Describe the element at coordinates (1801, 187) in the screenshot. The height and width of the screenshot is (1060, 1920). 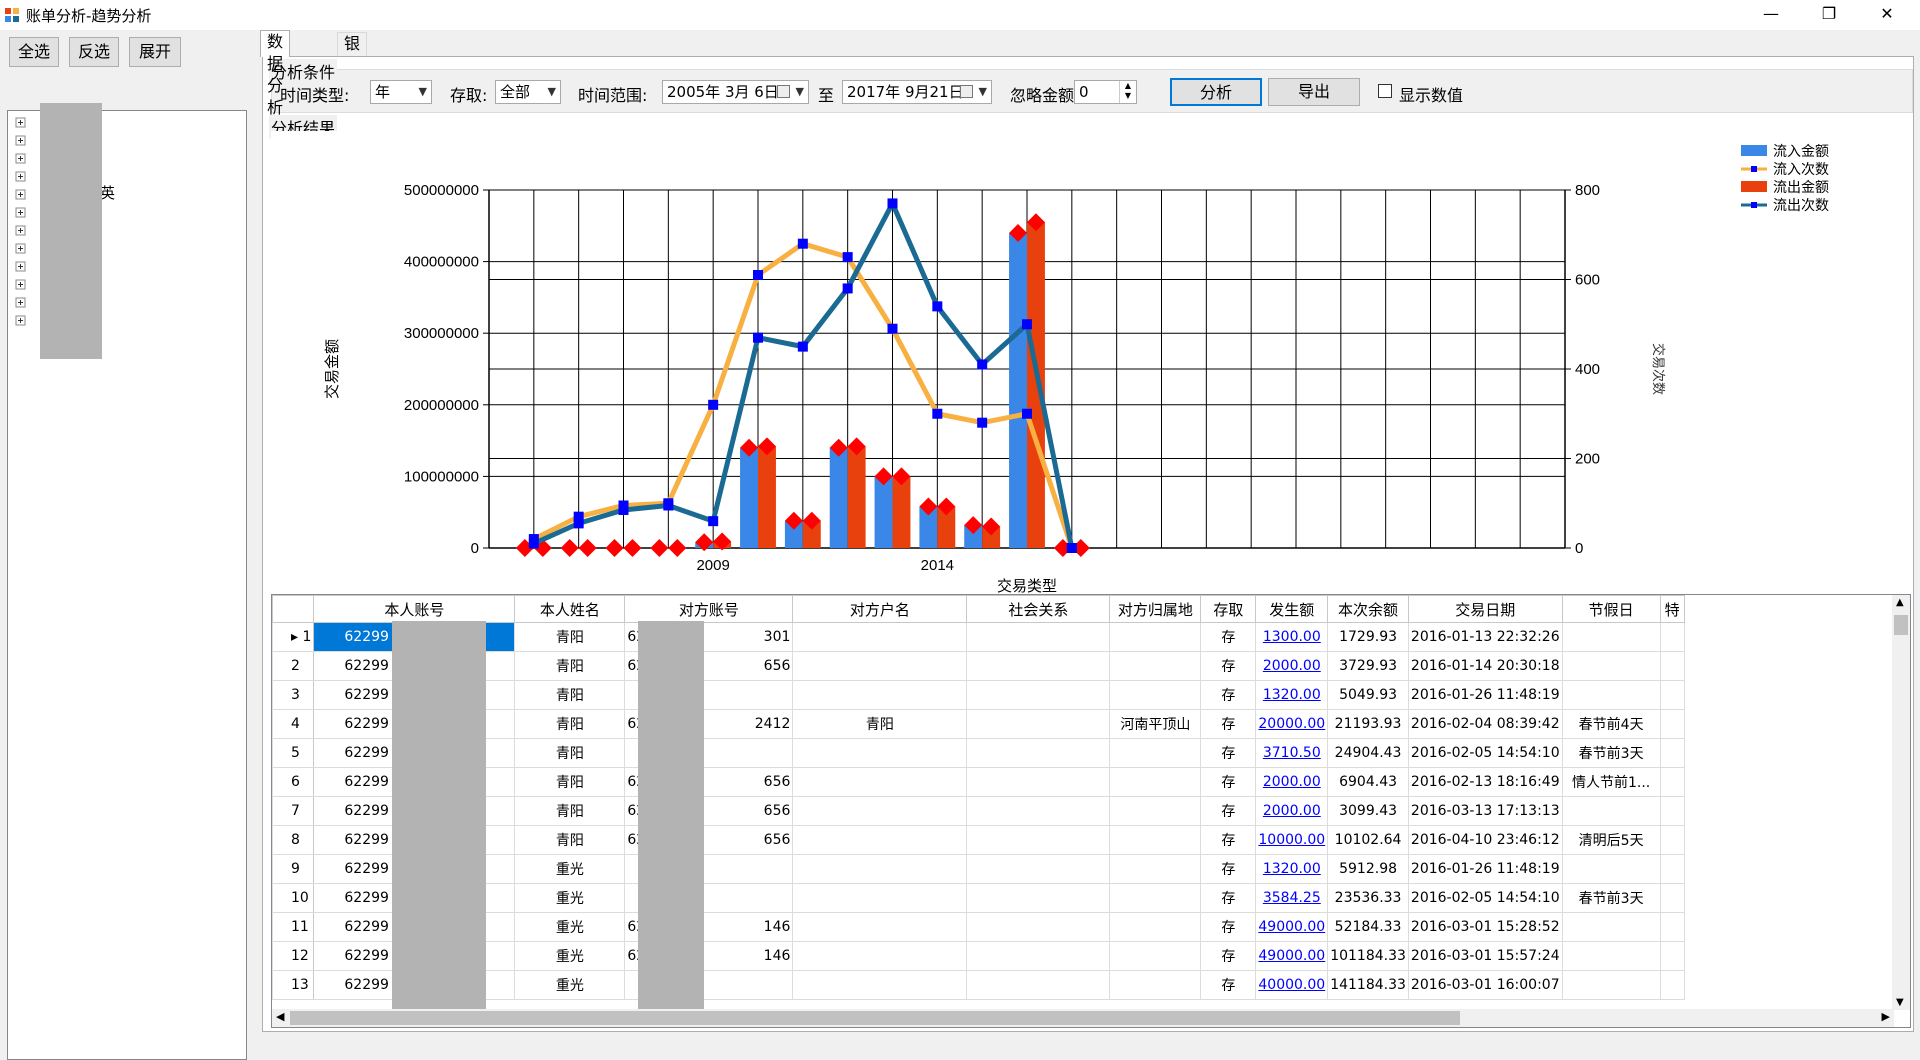
I see `legend-label: 流出金额` at that location.